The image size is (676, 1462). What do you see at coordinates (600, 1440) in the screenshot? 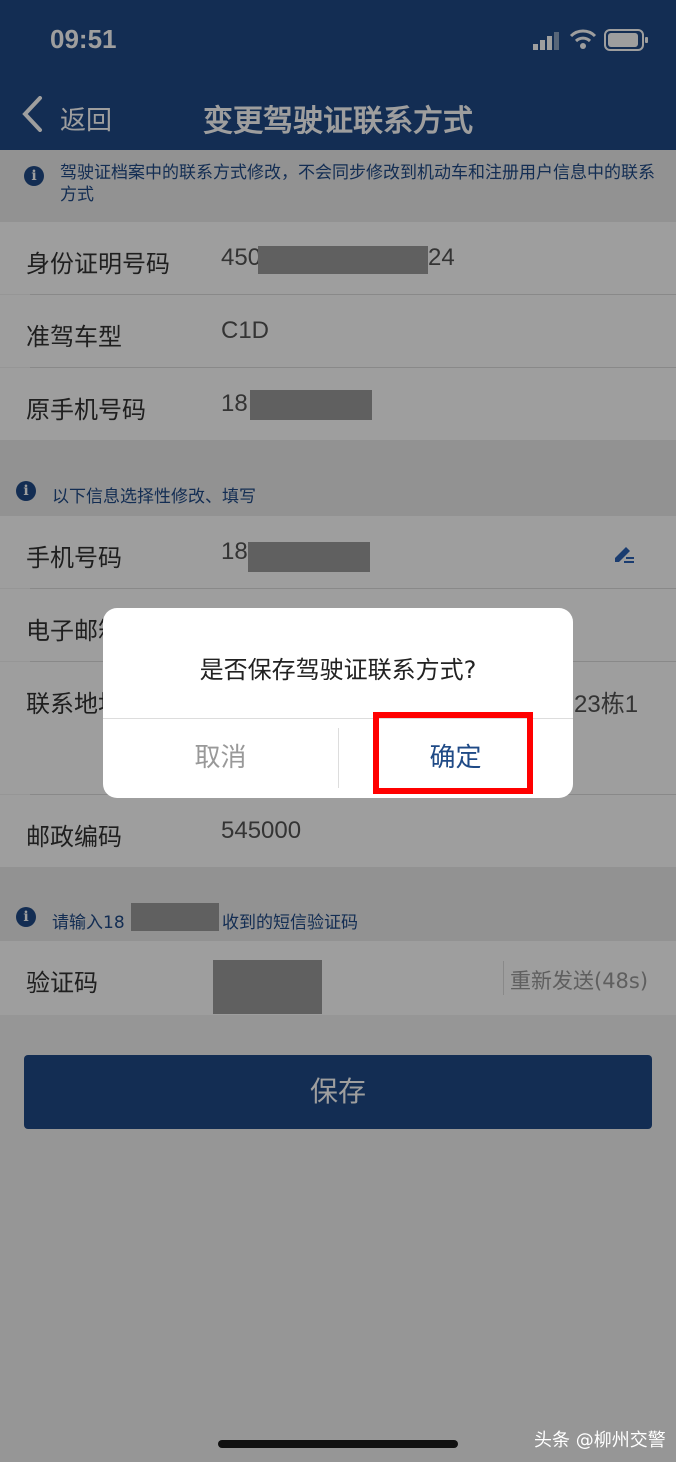
I see `watermark: 头条 @柳州交警` at bounding box center [600, 1440].